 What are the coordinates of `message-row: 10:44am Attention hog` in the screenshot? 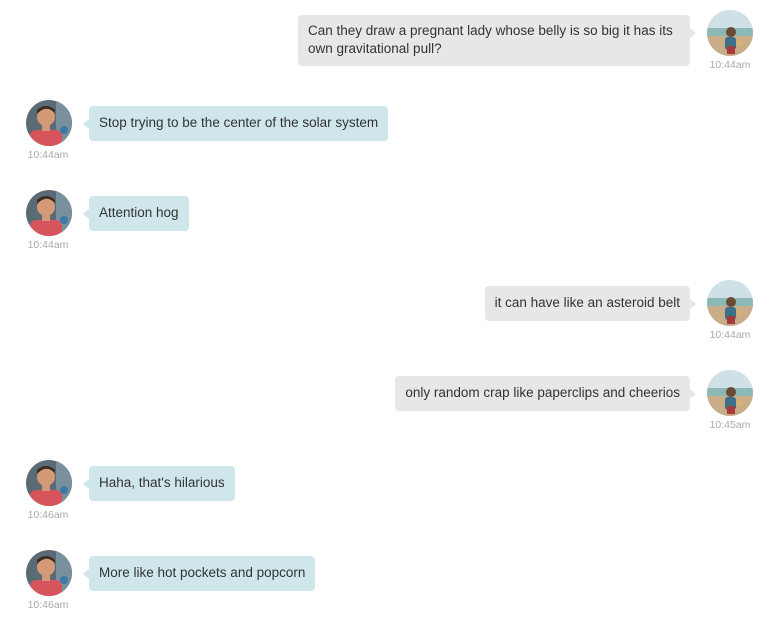 It's located at (389, 225).